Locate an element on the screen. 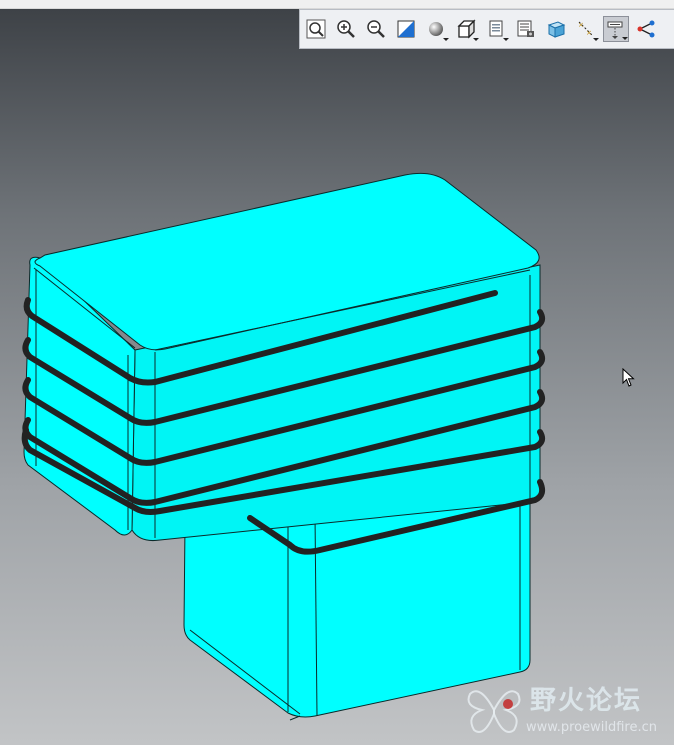  zoom-out-button is located at coordinates (376, 29).